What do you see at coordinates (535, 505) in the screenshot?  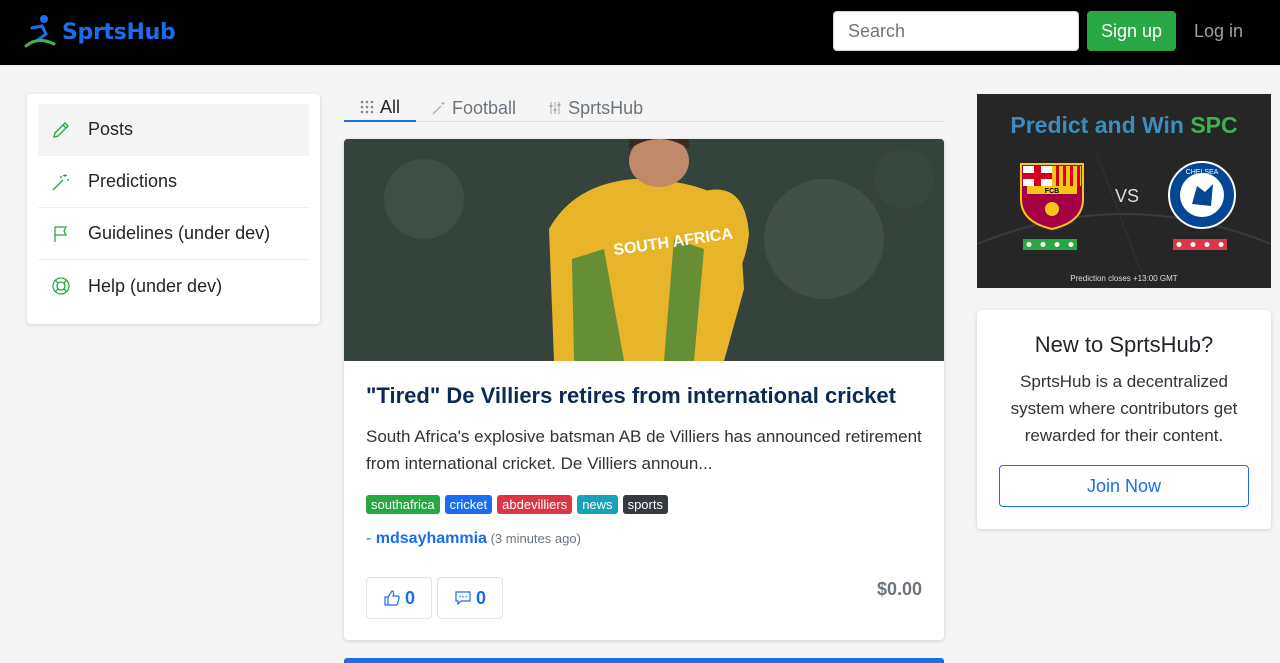 I see `tag-abdevilliers: abdevilliers` at bounding box center [535, 505].